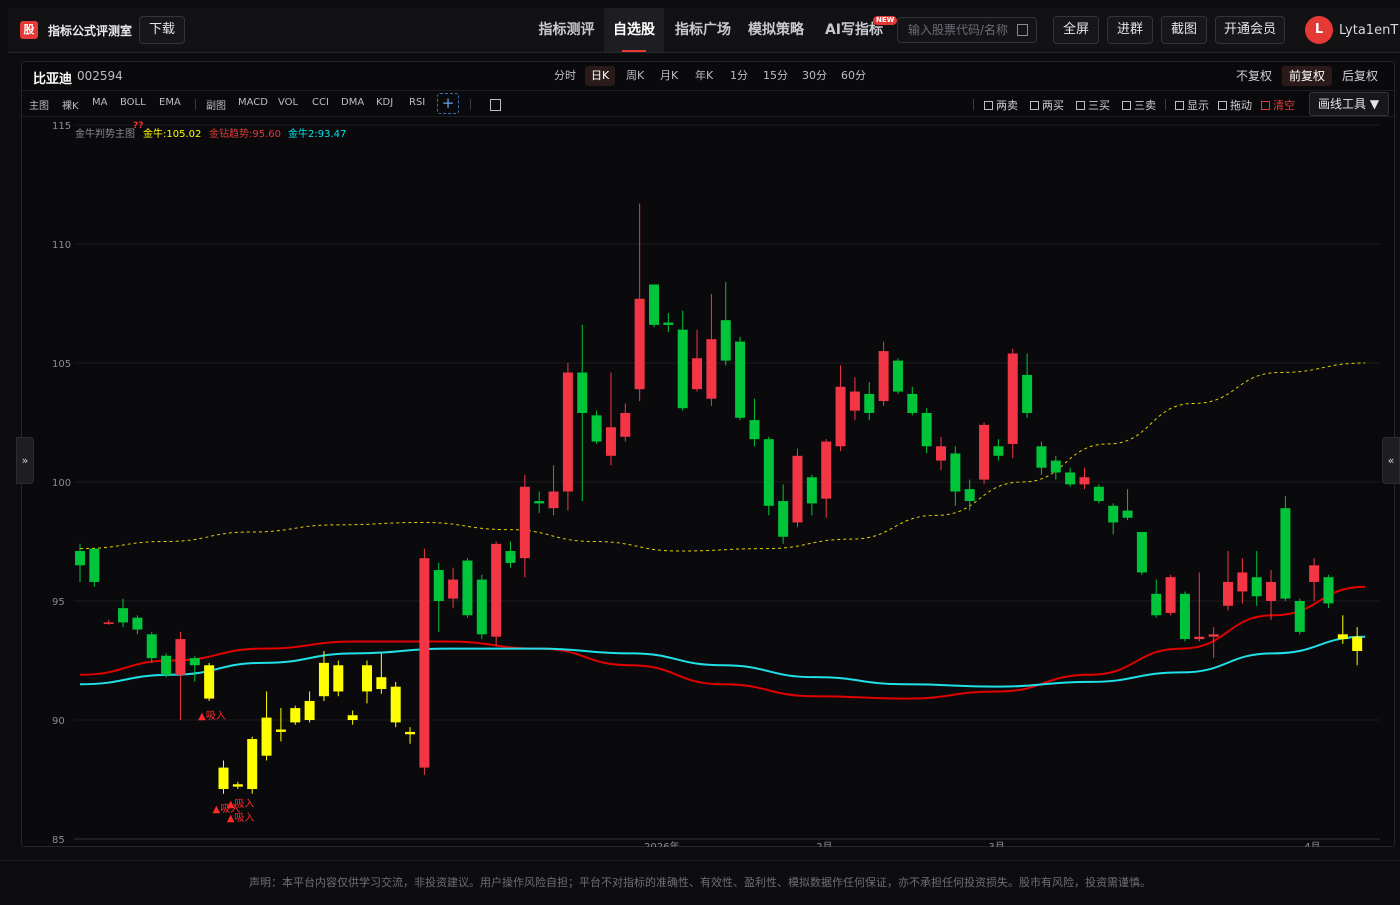 Image resolution: width=1400 pixels, height=905 pixels. What do you see at coordinates (854, 30) in the screenshot?
I see `nav-ai-indicator: AI写指标` at bounding box center [854, 30].